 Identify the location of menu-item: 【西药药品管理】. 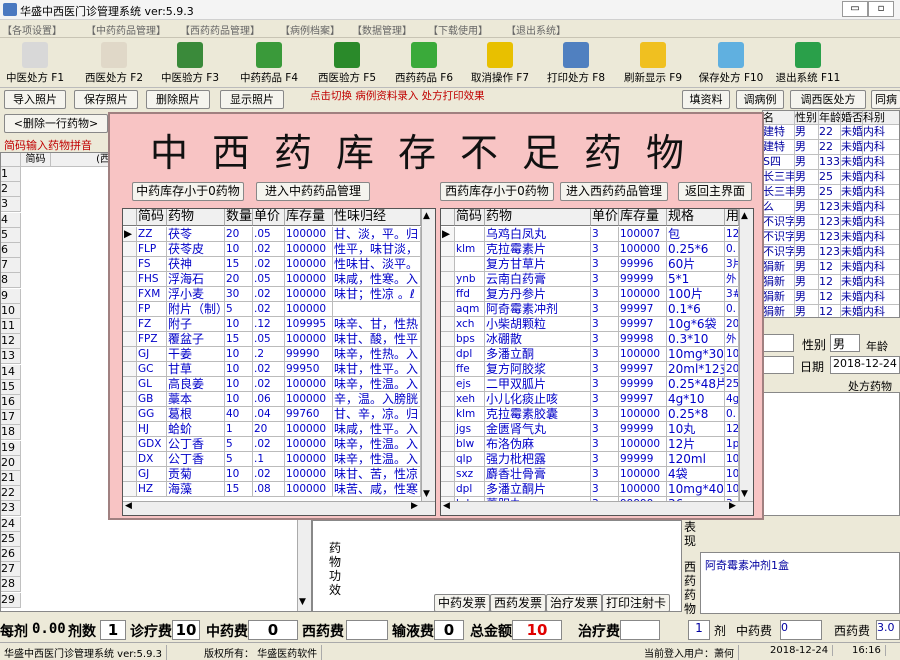
(220, 29).